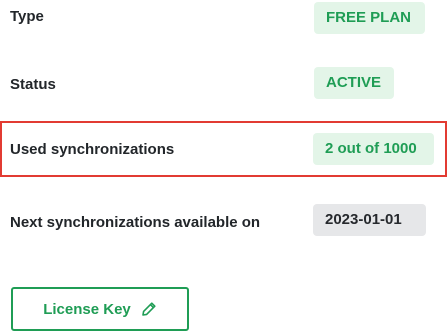 Image resolution: width=447 pixels, height=331 pixels. I want to click on license-key-button: License Key, so click(100, 309).